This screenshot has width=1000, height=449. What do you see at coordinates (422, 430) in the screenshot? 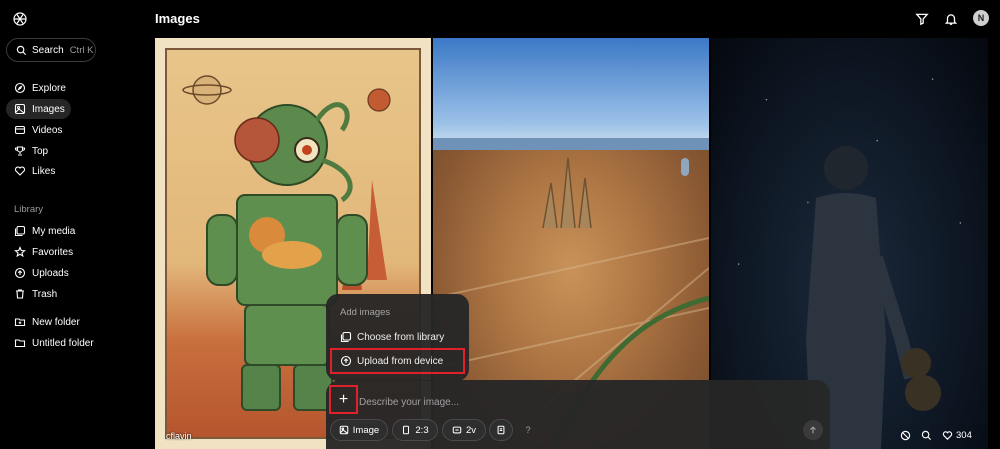
I see `aspect-label: 2:3` at bounding box center [422, 430].